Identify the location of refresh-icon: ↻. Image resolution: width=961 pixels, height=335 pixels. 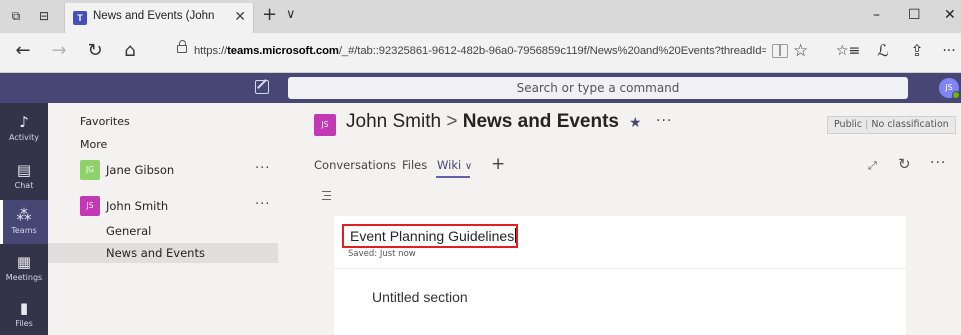
(95, 51).